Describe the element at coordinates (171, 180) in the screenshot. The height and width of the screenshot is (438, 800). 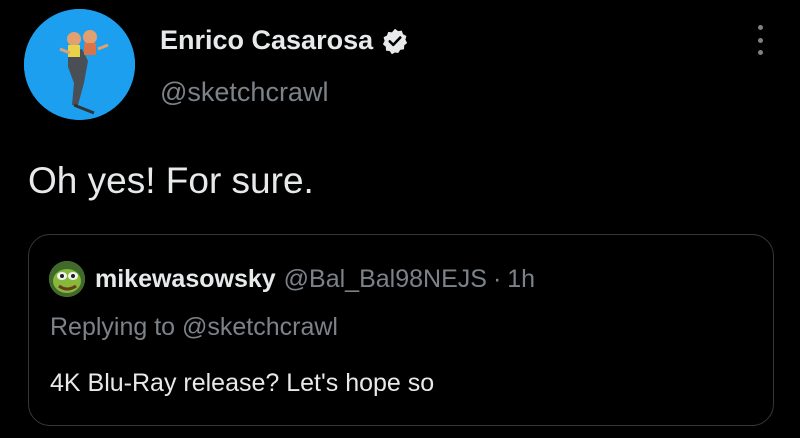
I see `tweet-text: Oh yes! For sure.` at that location.